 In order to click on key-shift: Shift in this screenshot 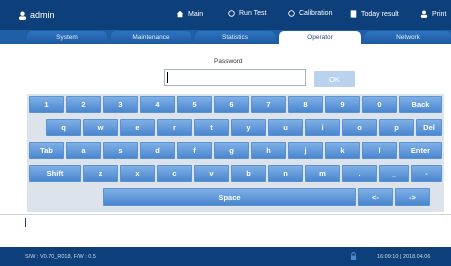, I will do `click(55, 173)`.